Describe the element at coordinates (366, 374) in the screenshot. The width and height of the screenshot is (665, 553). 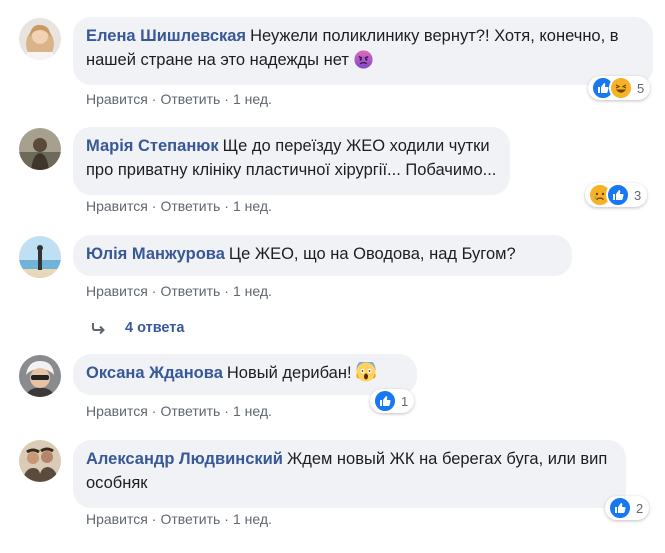
I see `screaming-face-icon` at that location.